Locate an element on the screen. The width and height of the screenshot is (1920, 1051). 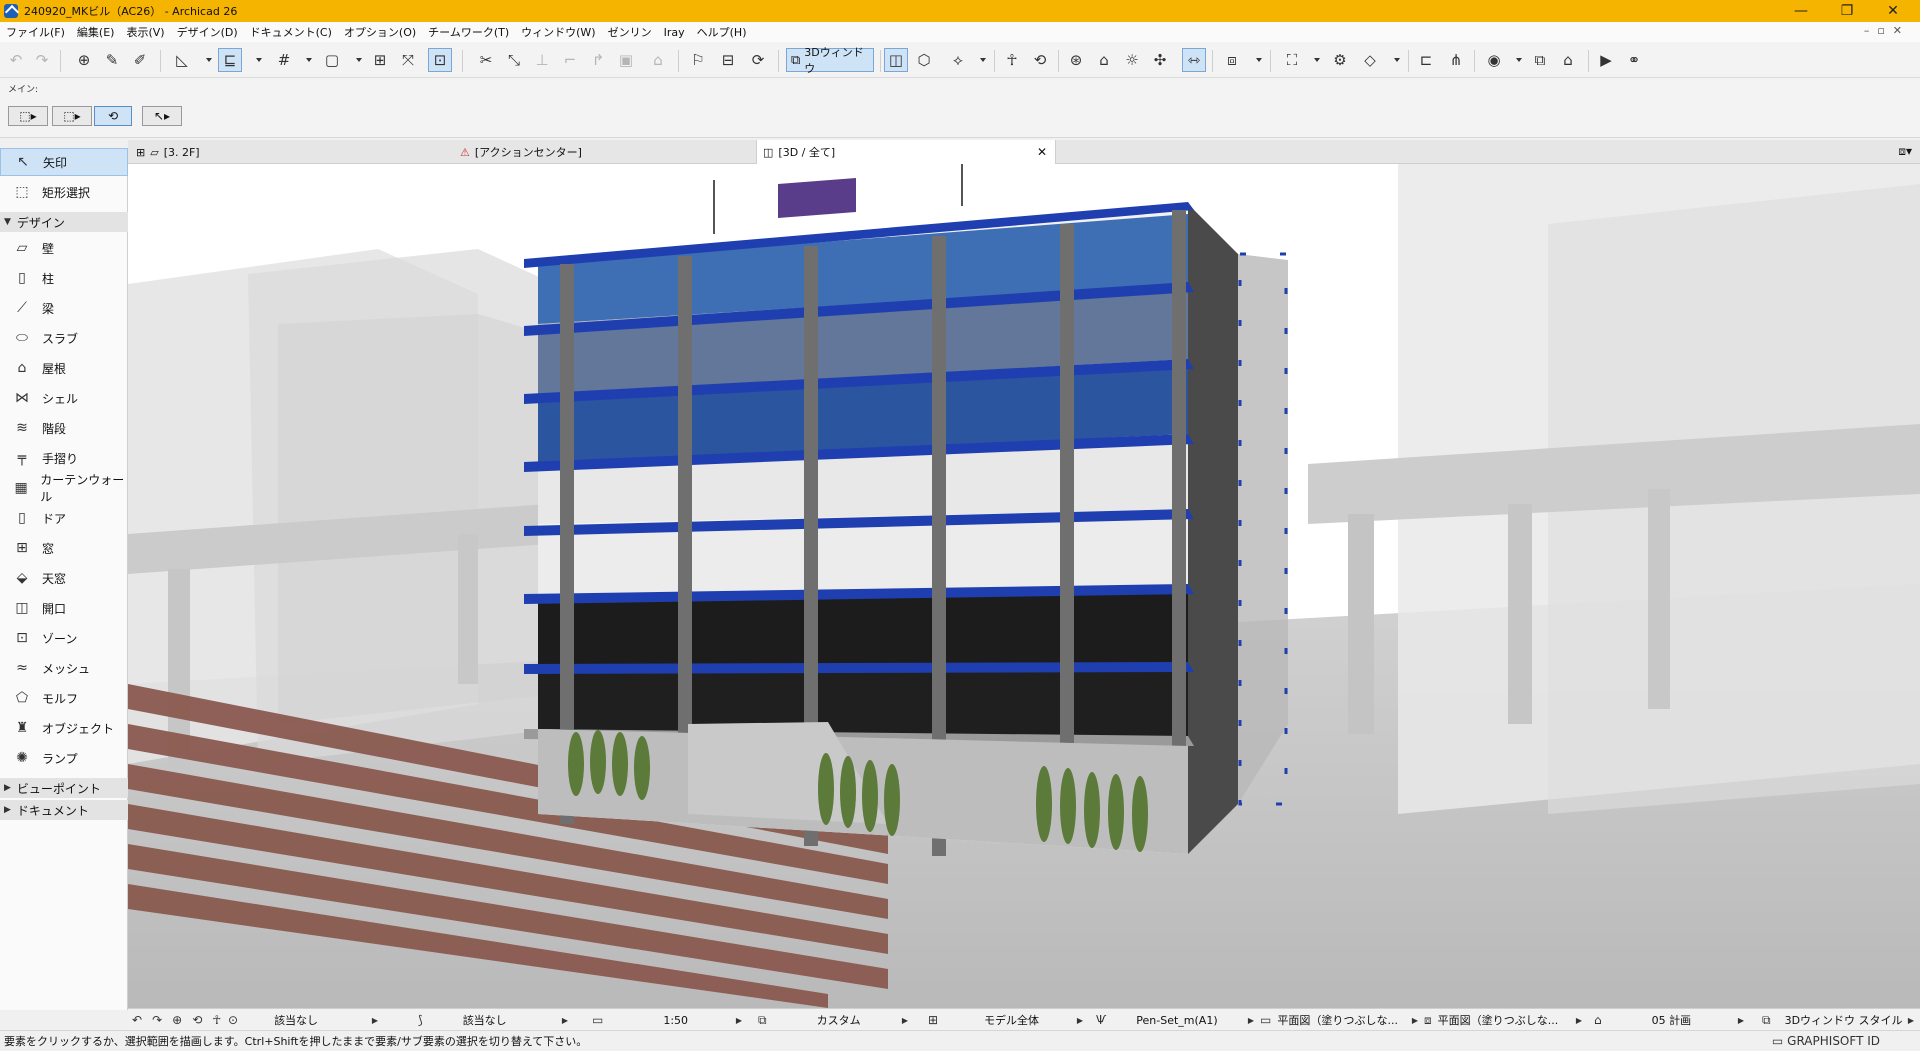
magic-wand-icon: ⊡ is located at coordinates (440, 60).